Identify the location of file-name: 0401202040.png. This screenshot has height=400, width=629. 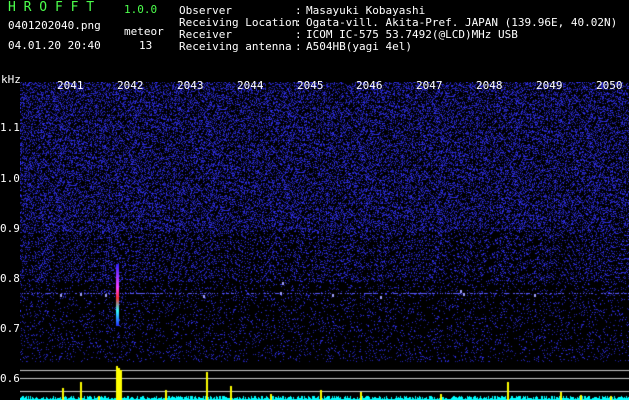
(54, 25).